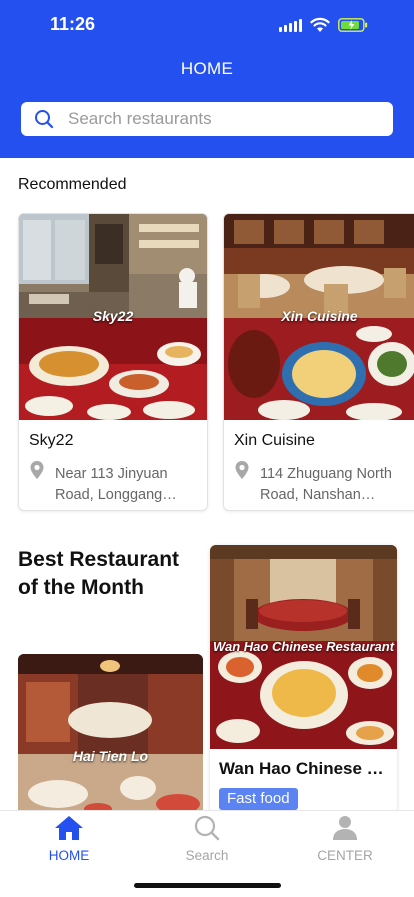 The width and height of the screenshot is (414, 897). Describe the element at coordinates (72, 184) in the screenshot. I see `recommended-title: Recommended` at that location.